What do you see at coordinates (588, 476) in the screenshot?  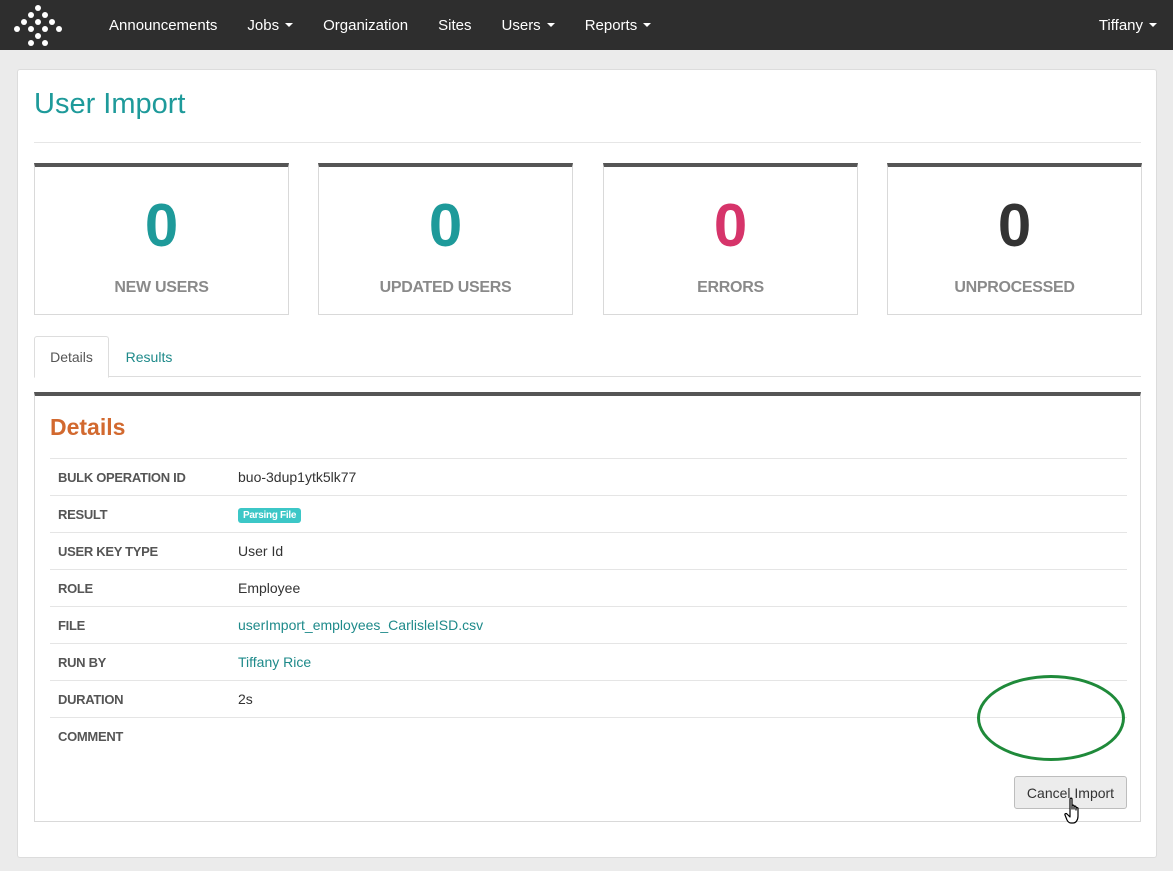 I see `table-row: BULK OPERATION ID buo-3dup1ytk5lk77` at bounding box center [588, 476].